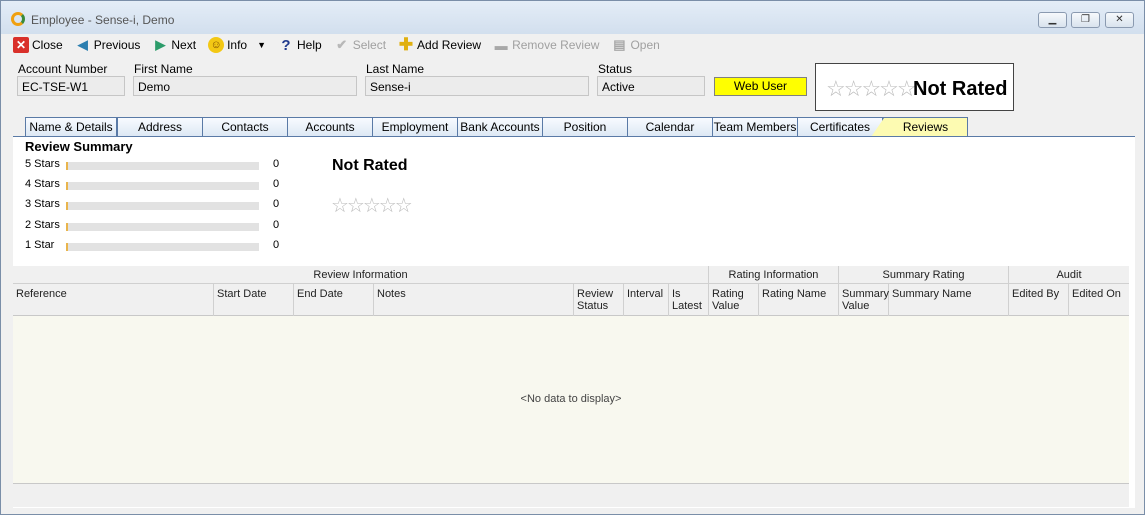 The image size is (1145, 515). What do you see at coordinates (689, 300) in the screenshot?
I see `col-is-latest: Is Latest` at bounding box center [689, 300].